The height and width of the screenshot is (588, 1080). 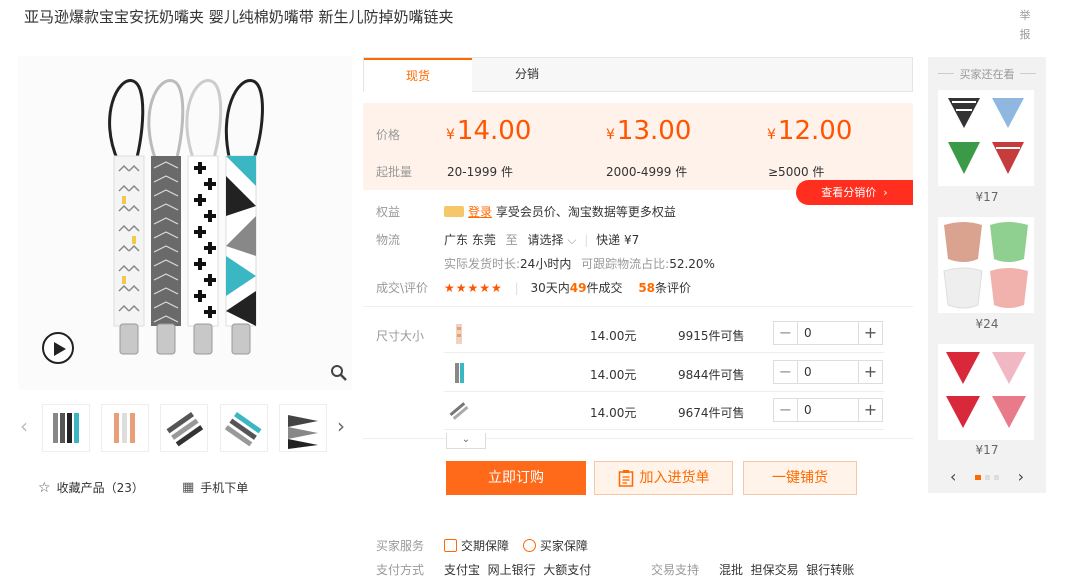 What do you see at coordinates (476, 546) in the screenshot?
I see `delivery-guarantee: 交期保障` at bounding box center [476, 546].